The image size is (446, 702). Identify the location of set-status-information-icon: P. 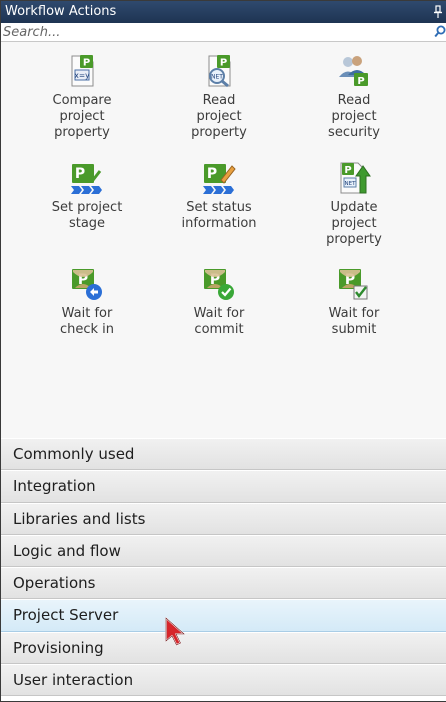
(219, 178).